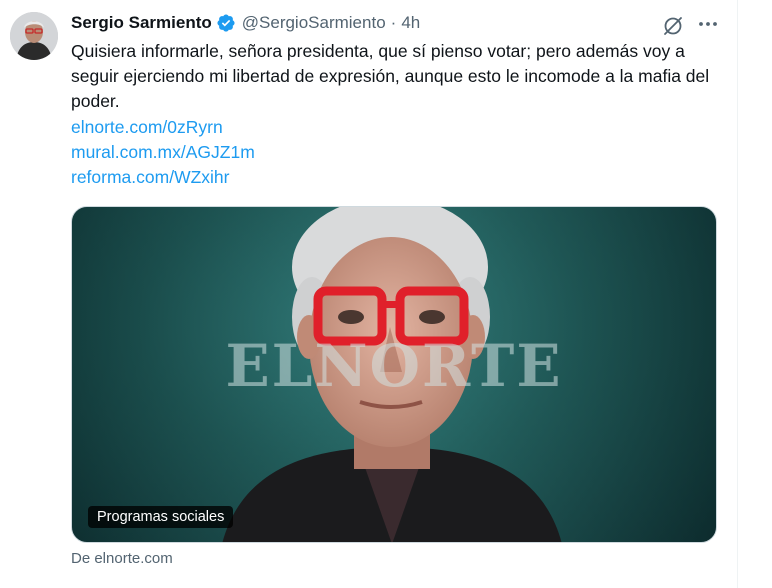 The height and width of the screenshot is (588, 772). I want to click on tweet-header: Sergio Sarmiento @SergioSarmiento · 4h, so click(245, 23).